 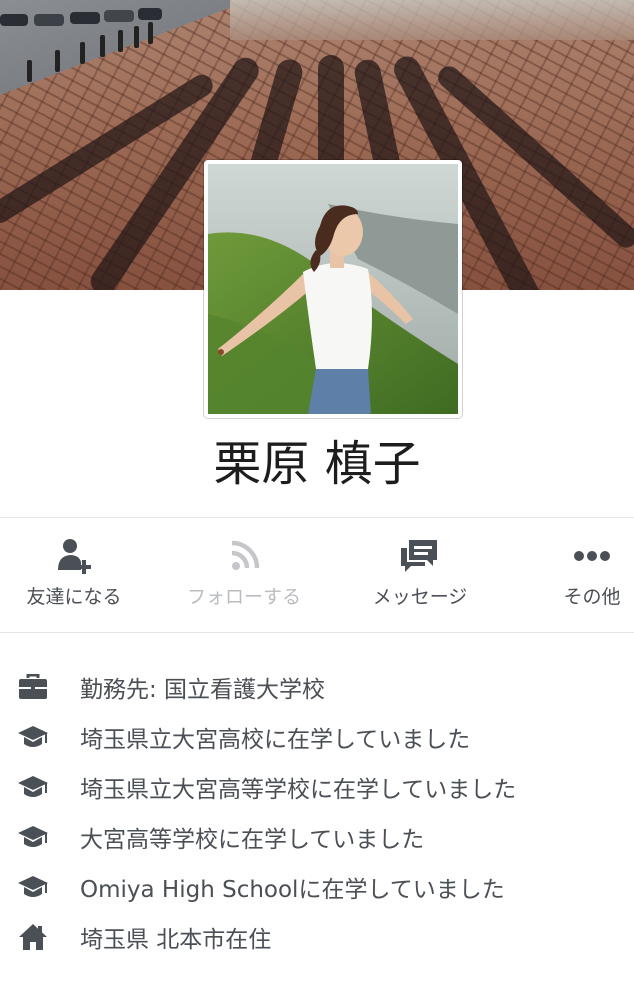 What do you see at coordinates (420, 579) in the screenshot?
I see `message-button: メッセージ` at bounding box center [420, 579].